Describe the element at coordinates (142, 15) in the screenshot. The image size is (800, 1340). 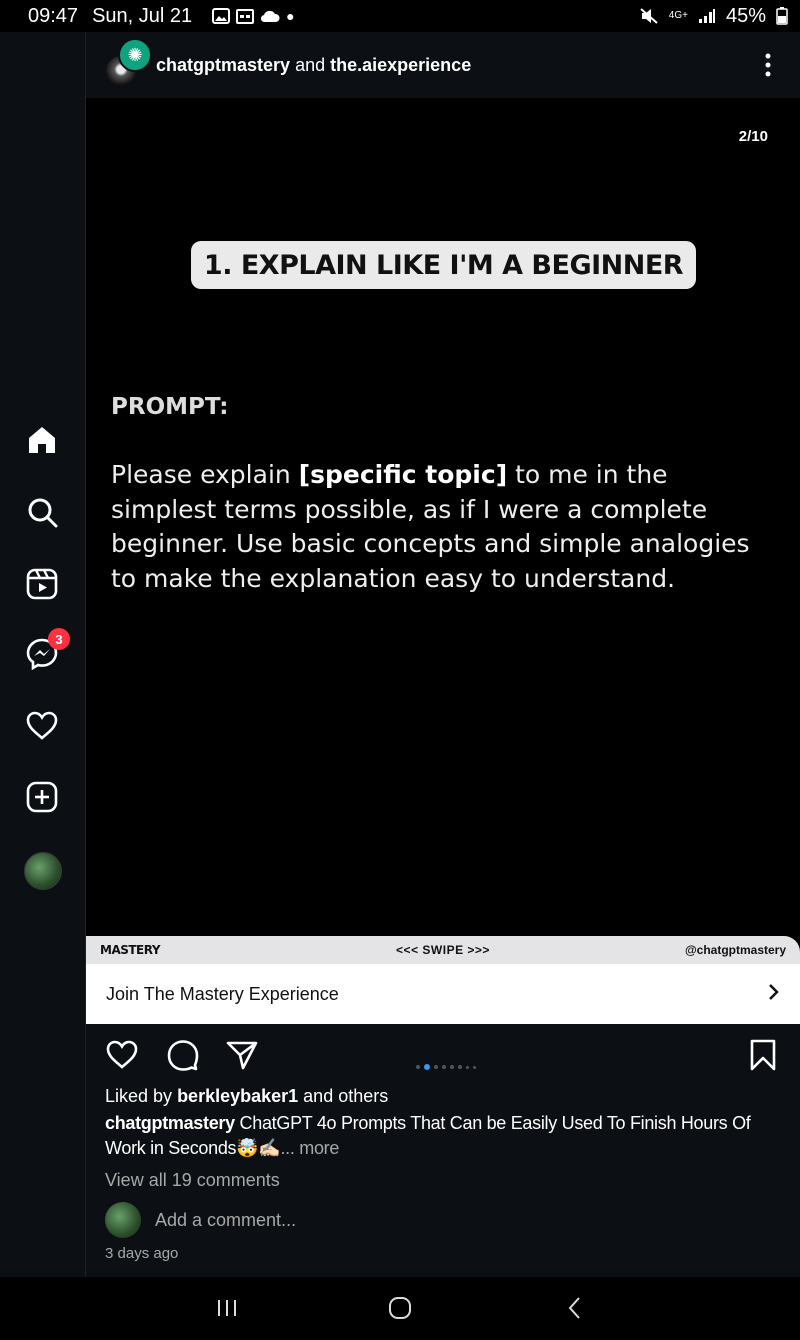
I see `status-date: Sun, Jul 21` at that location.